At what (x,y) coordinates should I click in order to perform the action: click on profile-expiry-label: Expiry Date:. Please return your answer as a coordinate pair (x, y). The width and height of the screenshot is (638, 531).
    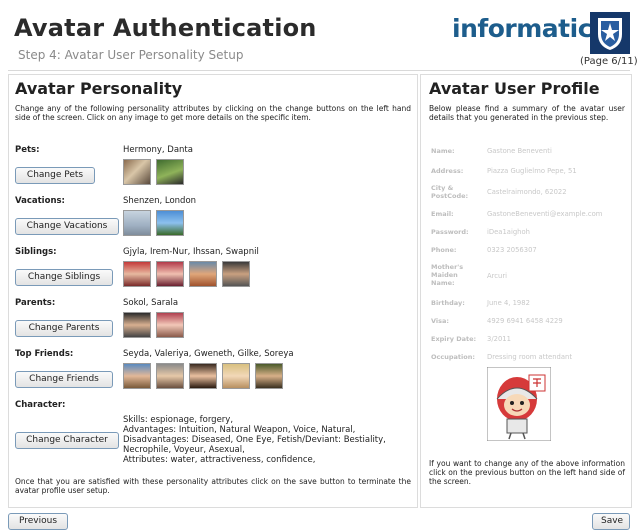
    Looking at the image, I should click on (454, 339).